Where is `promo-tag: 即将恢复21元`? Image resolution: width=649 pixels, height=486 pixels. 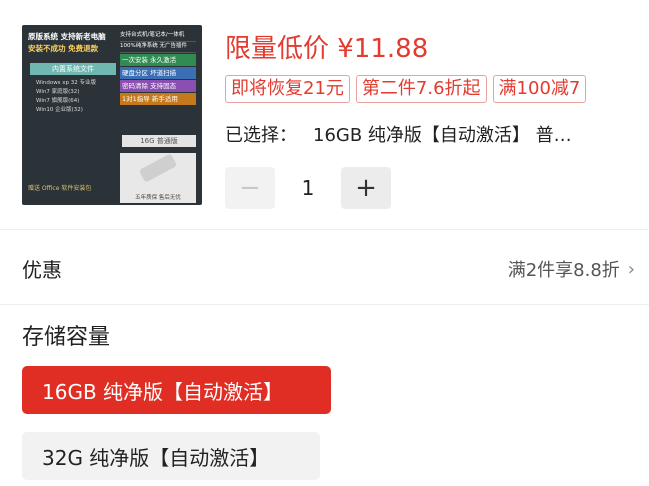
promo-tag: 即将恢复21元 is located at coordinates (287, 89).